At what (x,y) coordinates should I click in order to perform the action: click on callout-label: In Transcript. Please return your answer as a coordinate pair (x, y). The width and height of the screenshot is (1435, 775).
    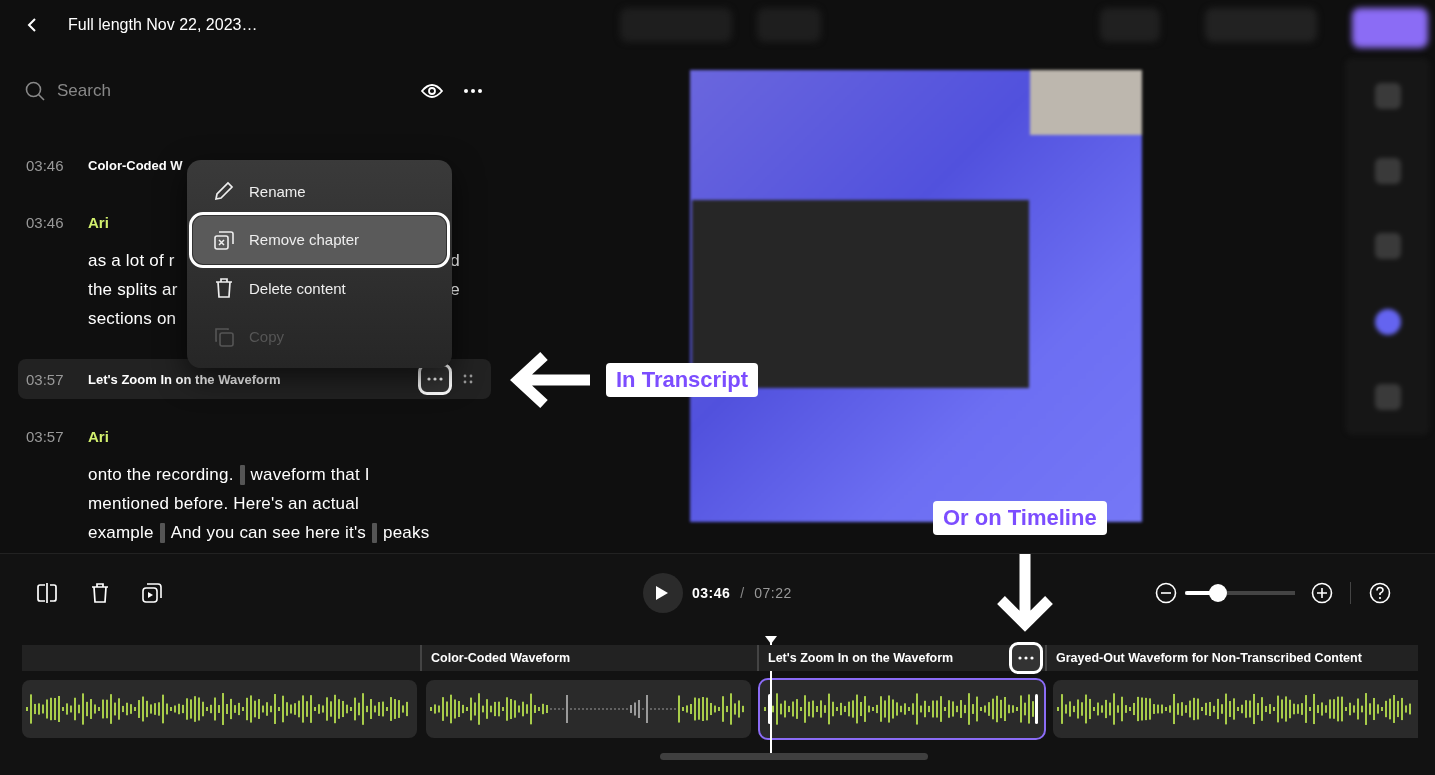
    Looking at the image, I should click on (682, 380).